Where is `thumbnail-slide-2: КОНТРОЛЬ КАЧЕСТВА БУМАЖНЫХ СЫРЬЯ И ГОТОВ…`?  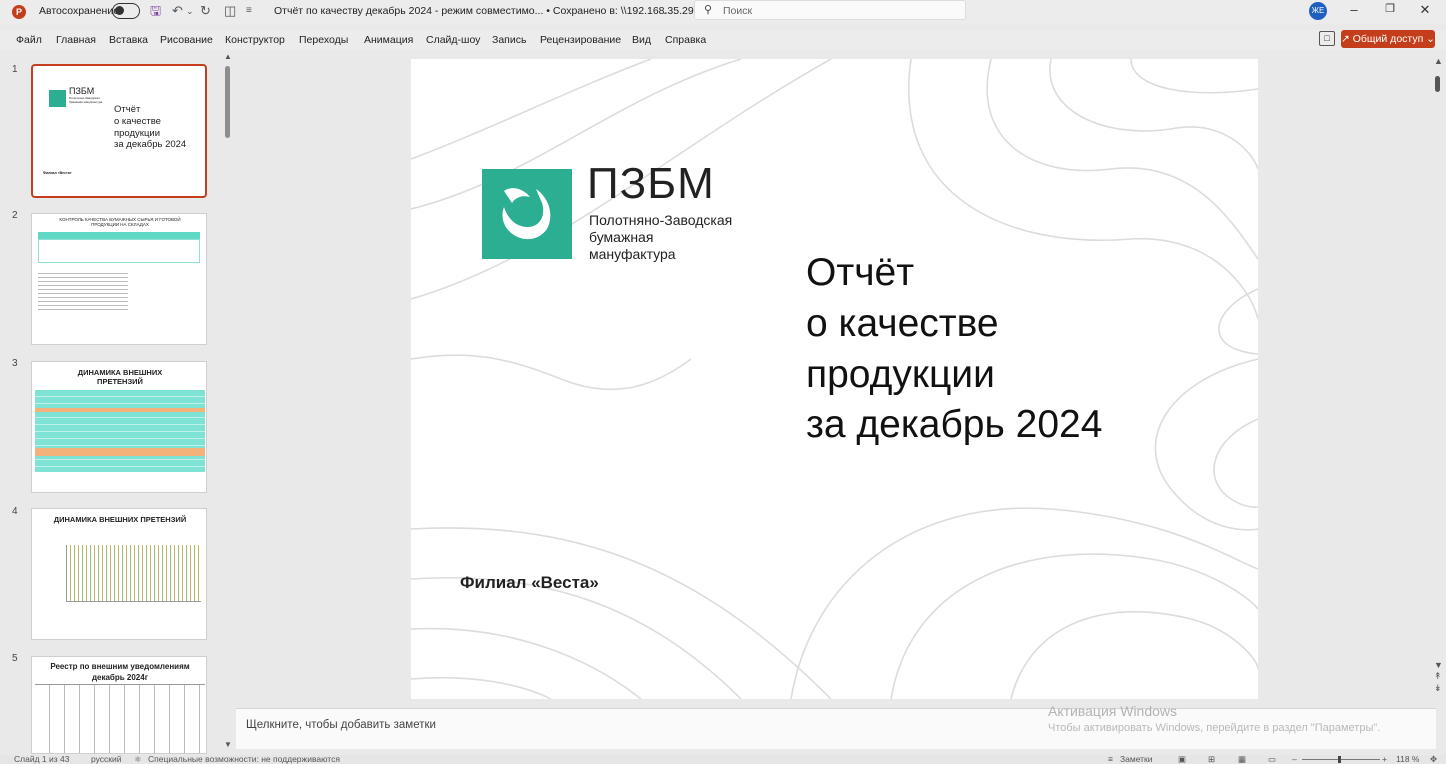 thumbnail-slide-2: КОНТРОЛЬ КАЧЕСТВА БУМАЖНЫХ СЫРЬЯ И ГОТОВ… is located at coordinates (119, 279).